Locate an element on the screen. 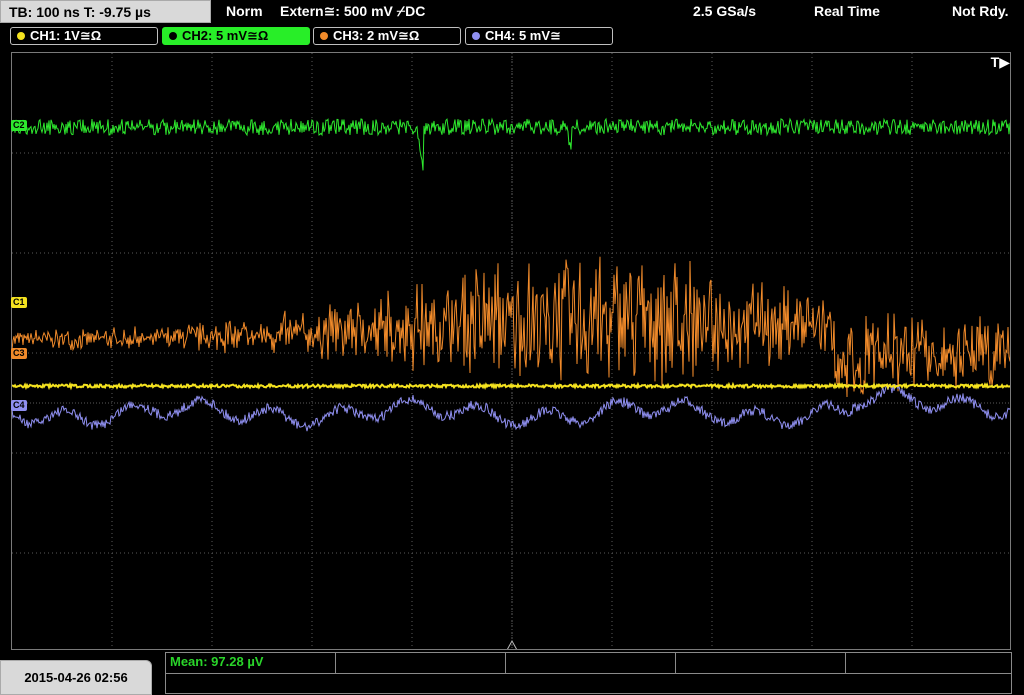 The height and width of the screenshot is (695, 1024). measurement-cell: Mean: 97.28 µV is located at coordinates (251, 663).